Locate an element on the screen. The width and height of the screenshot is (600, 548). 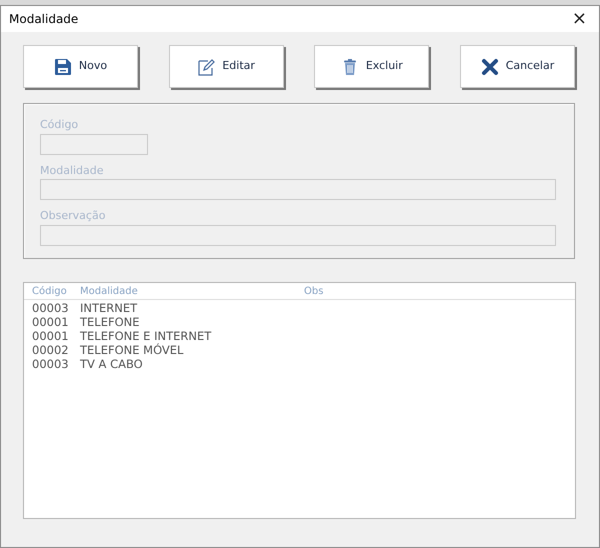
field-label: Modalidade is located at coordinates (72, 171).